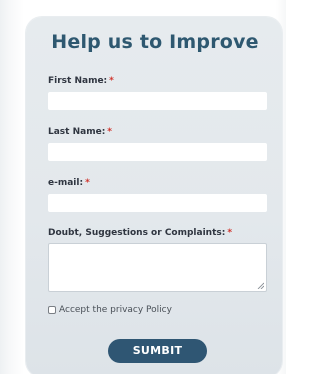  I want to click on submit-button: SUMBIT, so click(157, 351).